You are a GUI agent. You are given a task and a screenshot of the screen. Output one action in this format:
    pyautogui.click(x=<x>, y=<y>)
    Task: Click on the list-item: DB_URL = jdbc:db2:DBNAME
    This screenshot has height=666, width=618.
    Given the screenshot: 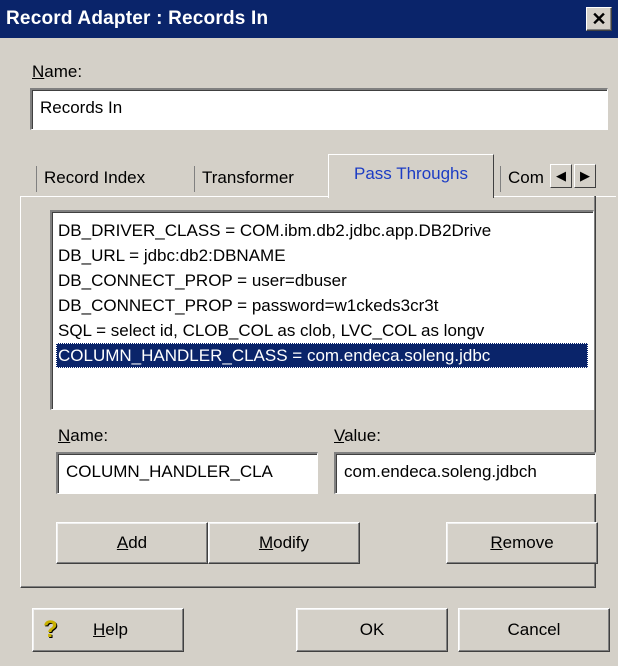 What is the action you would take?
    pyautogui.click(x=322, y=255)
    